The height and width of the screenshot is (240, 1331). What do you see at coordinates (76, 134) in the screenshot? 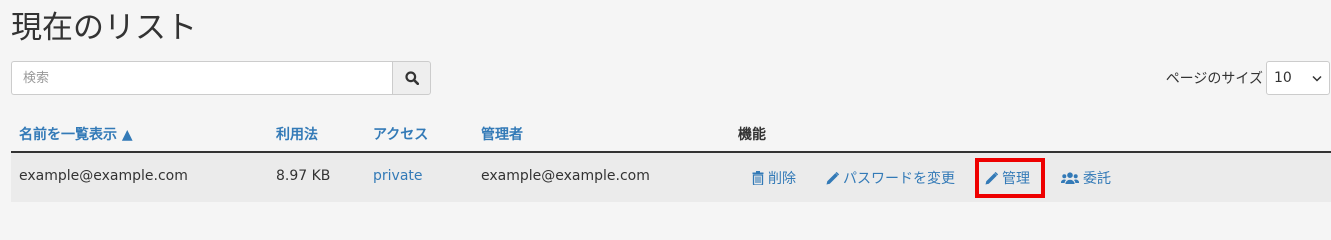
I see `column-header-name: 名前を一覧表示 ▲` at bounding box center [76, 134].